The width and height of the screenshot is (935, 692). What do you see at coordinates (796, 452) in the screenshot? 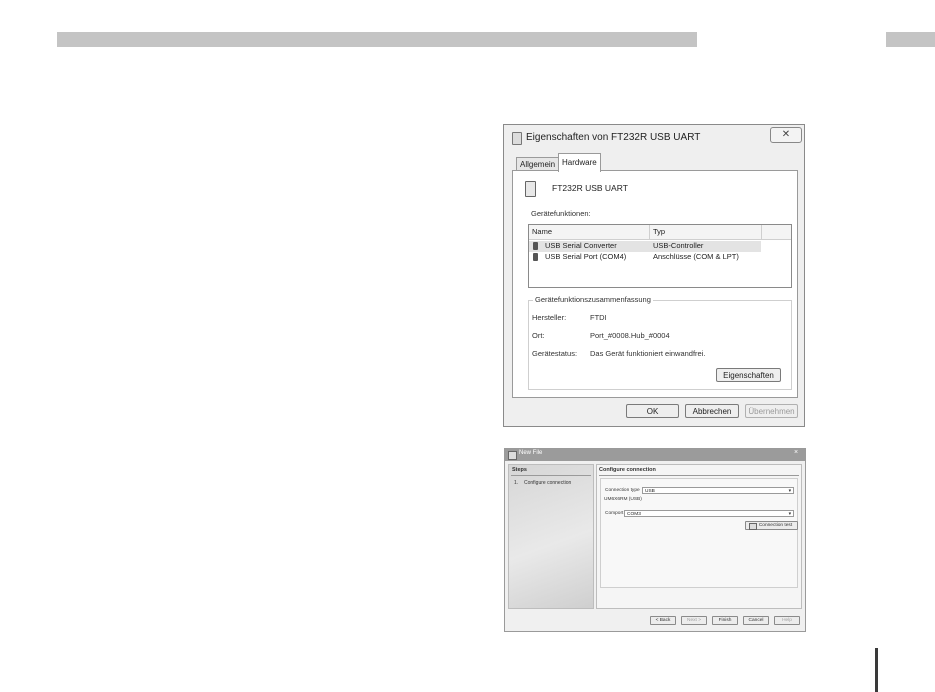
I see `close-icon: ×` at bounding box center [796, 452].